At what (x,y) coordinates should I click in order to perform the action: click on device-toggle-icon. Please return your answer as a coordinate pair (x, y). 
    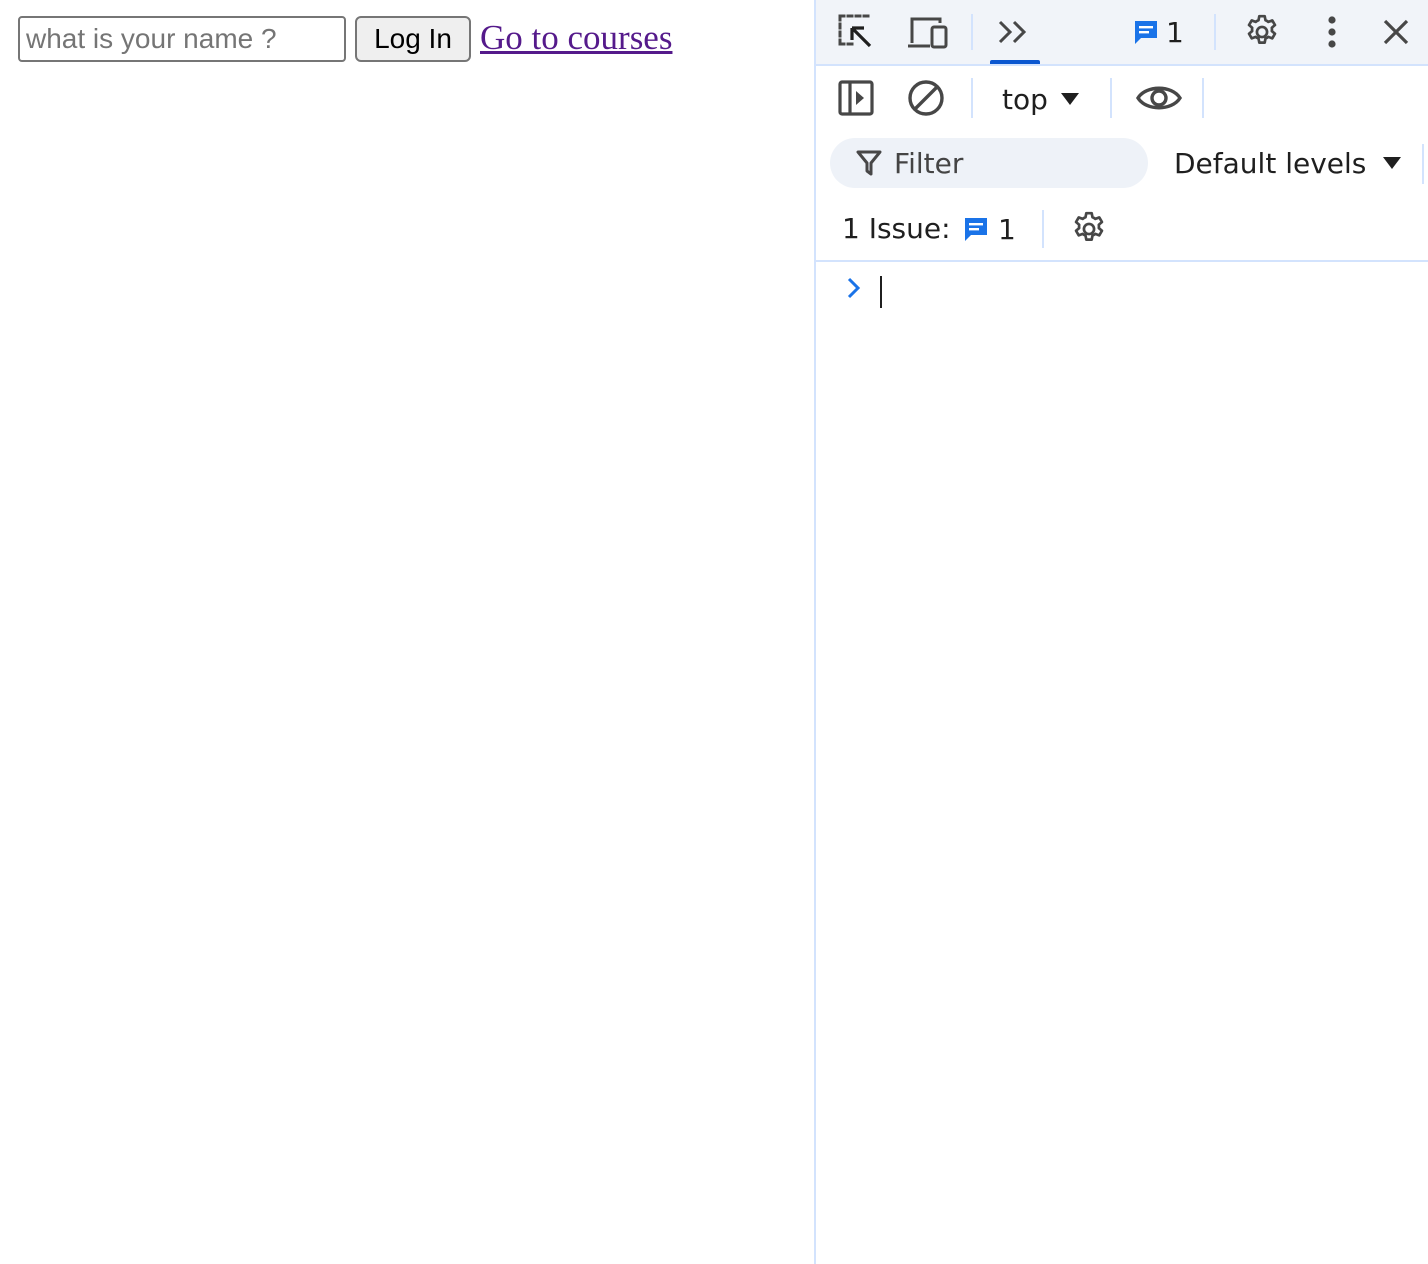
    Looking at the image, I should click on (928, 32).